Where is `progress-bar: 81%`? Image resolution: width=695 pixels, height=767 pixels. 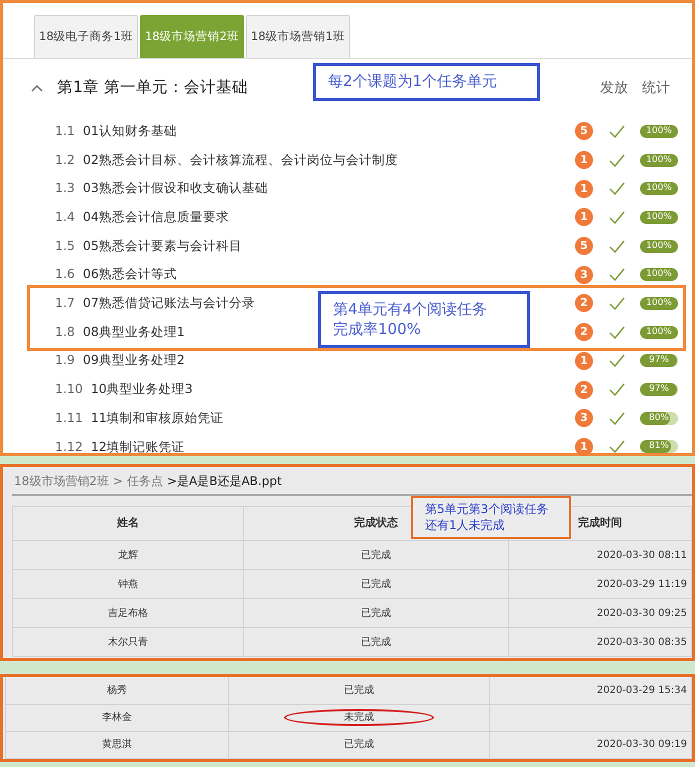 progress-bar: 81% is located at coordinates (659, 447).